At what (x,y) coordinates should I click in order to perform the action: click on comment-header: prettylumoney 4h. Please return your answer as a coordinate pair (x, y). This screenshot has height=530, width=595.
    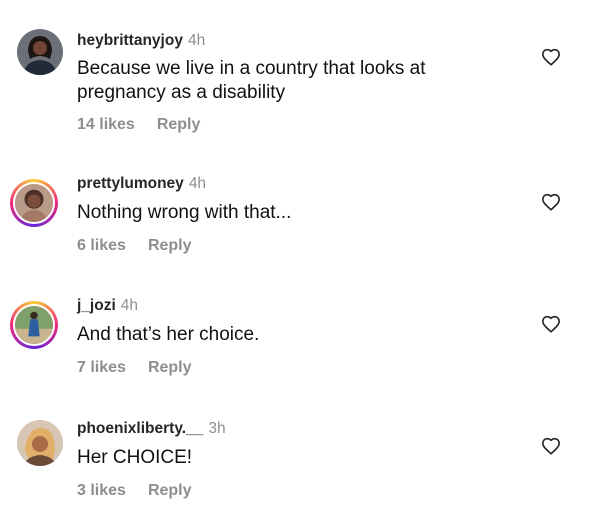
    Looking at the image, I should click on (141, 184).